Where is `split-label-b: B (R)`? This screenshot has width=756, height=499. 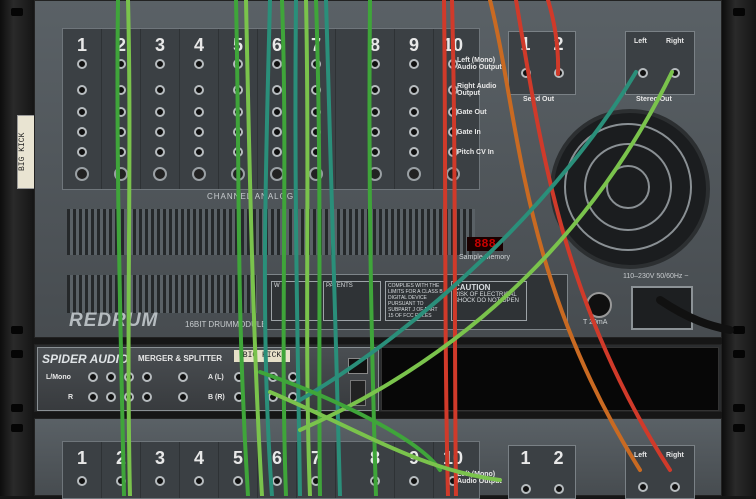 split-label-b: B (R) is located at coordinates (216, 397).